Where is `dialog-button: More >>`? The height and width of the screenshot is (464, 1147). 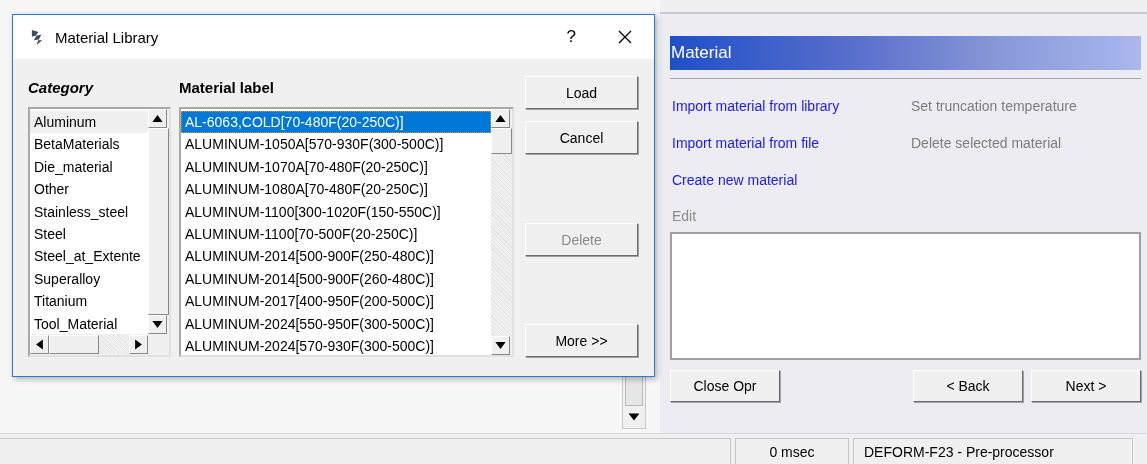 dialog-button: More >> is located at coordinates (581, 340).